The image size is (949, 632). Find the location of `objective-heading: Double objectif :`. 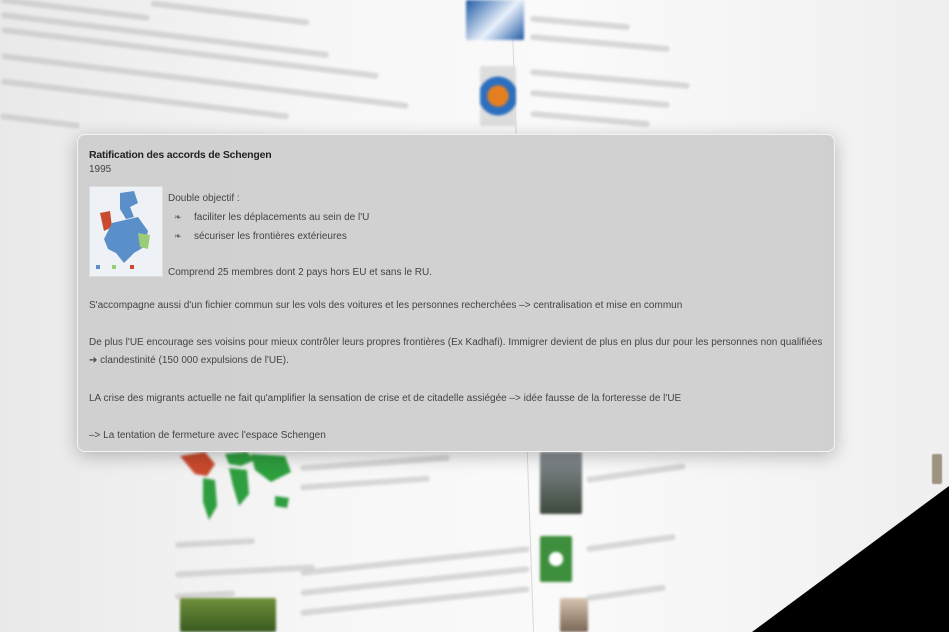

objective-heading: Double objectif : is located at coordinates (204, 198).